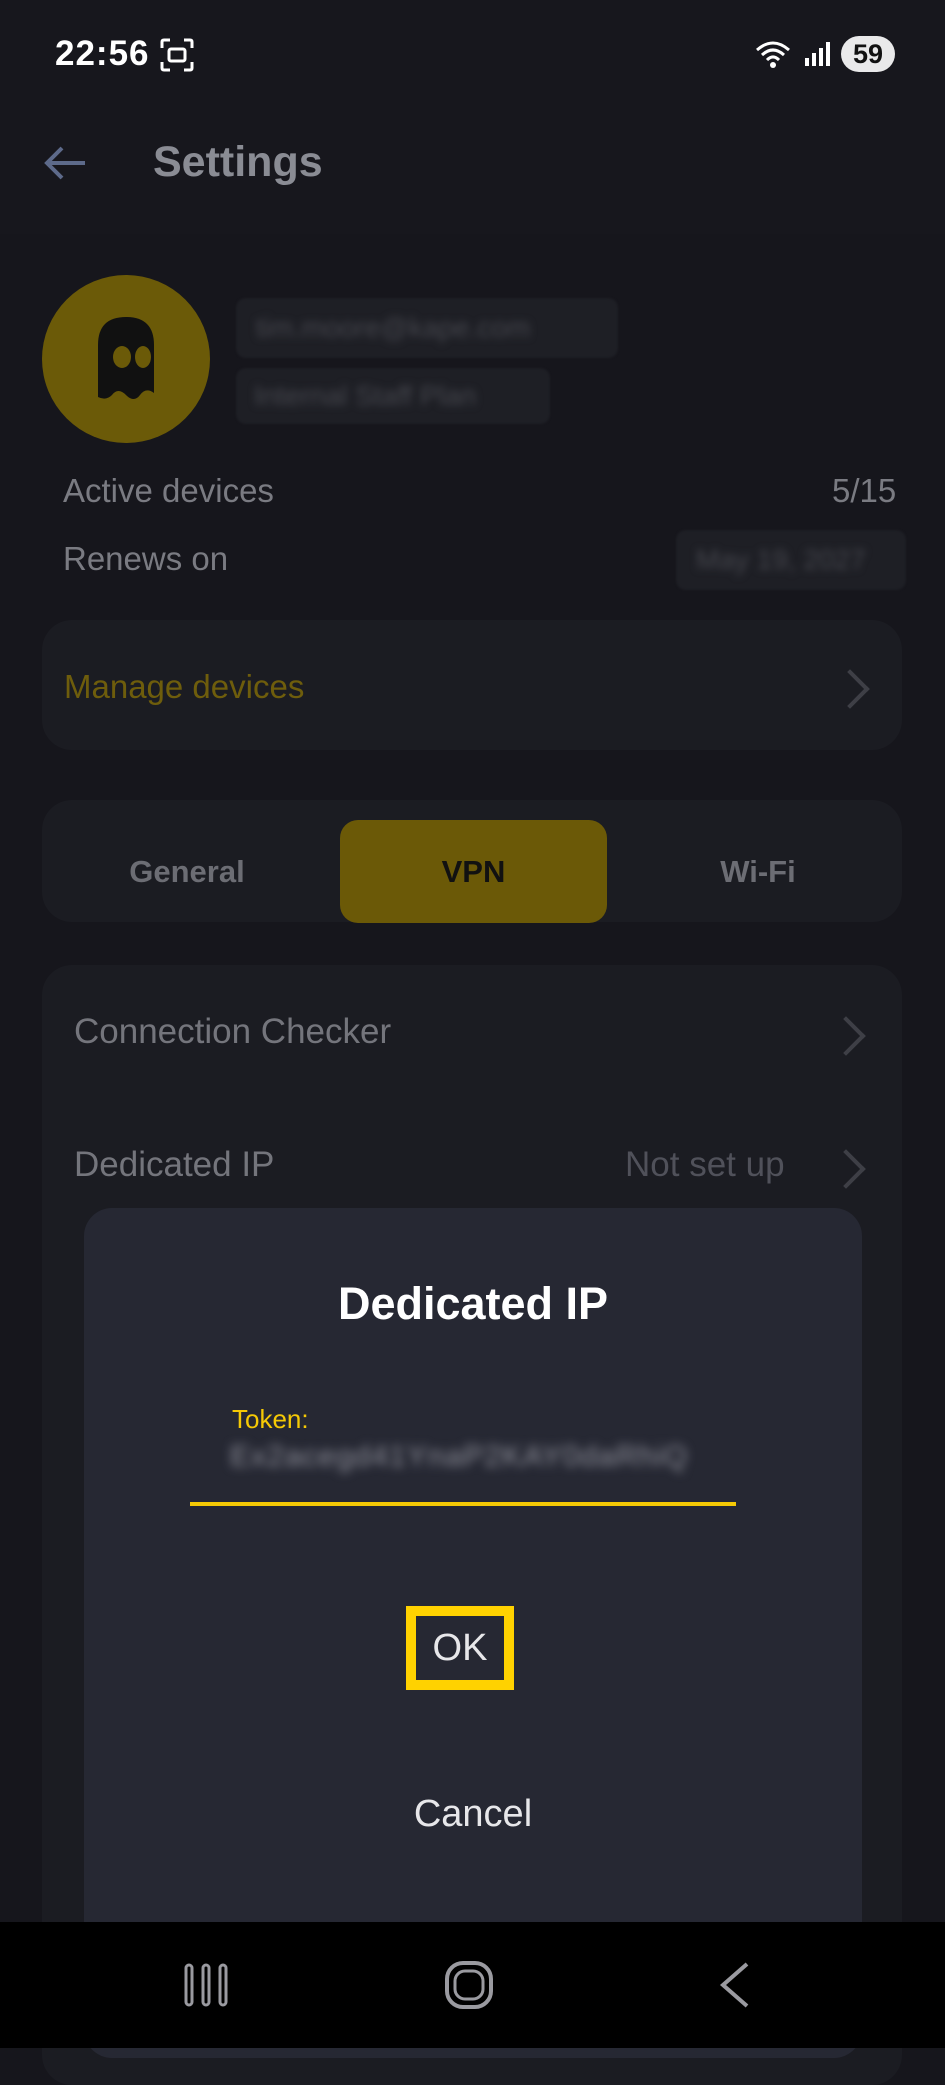 This screenshot has width=945, height=2085. I want to click on avatar, so click(126, 359).